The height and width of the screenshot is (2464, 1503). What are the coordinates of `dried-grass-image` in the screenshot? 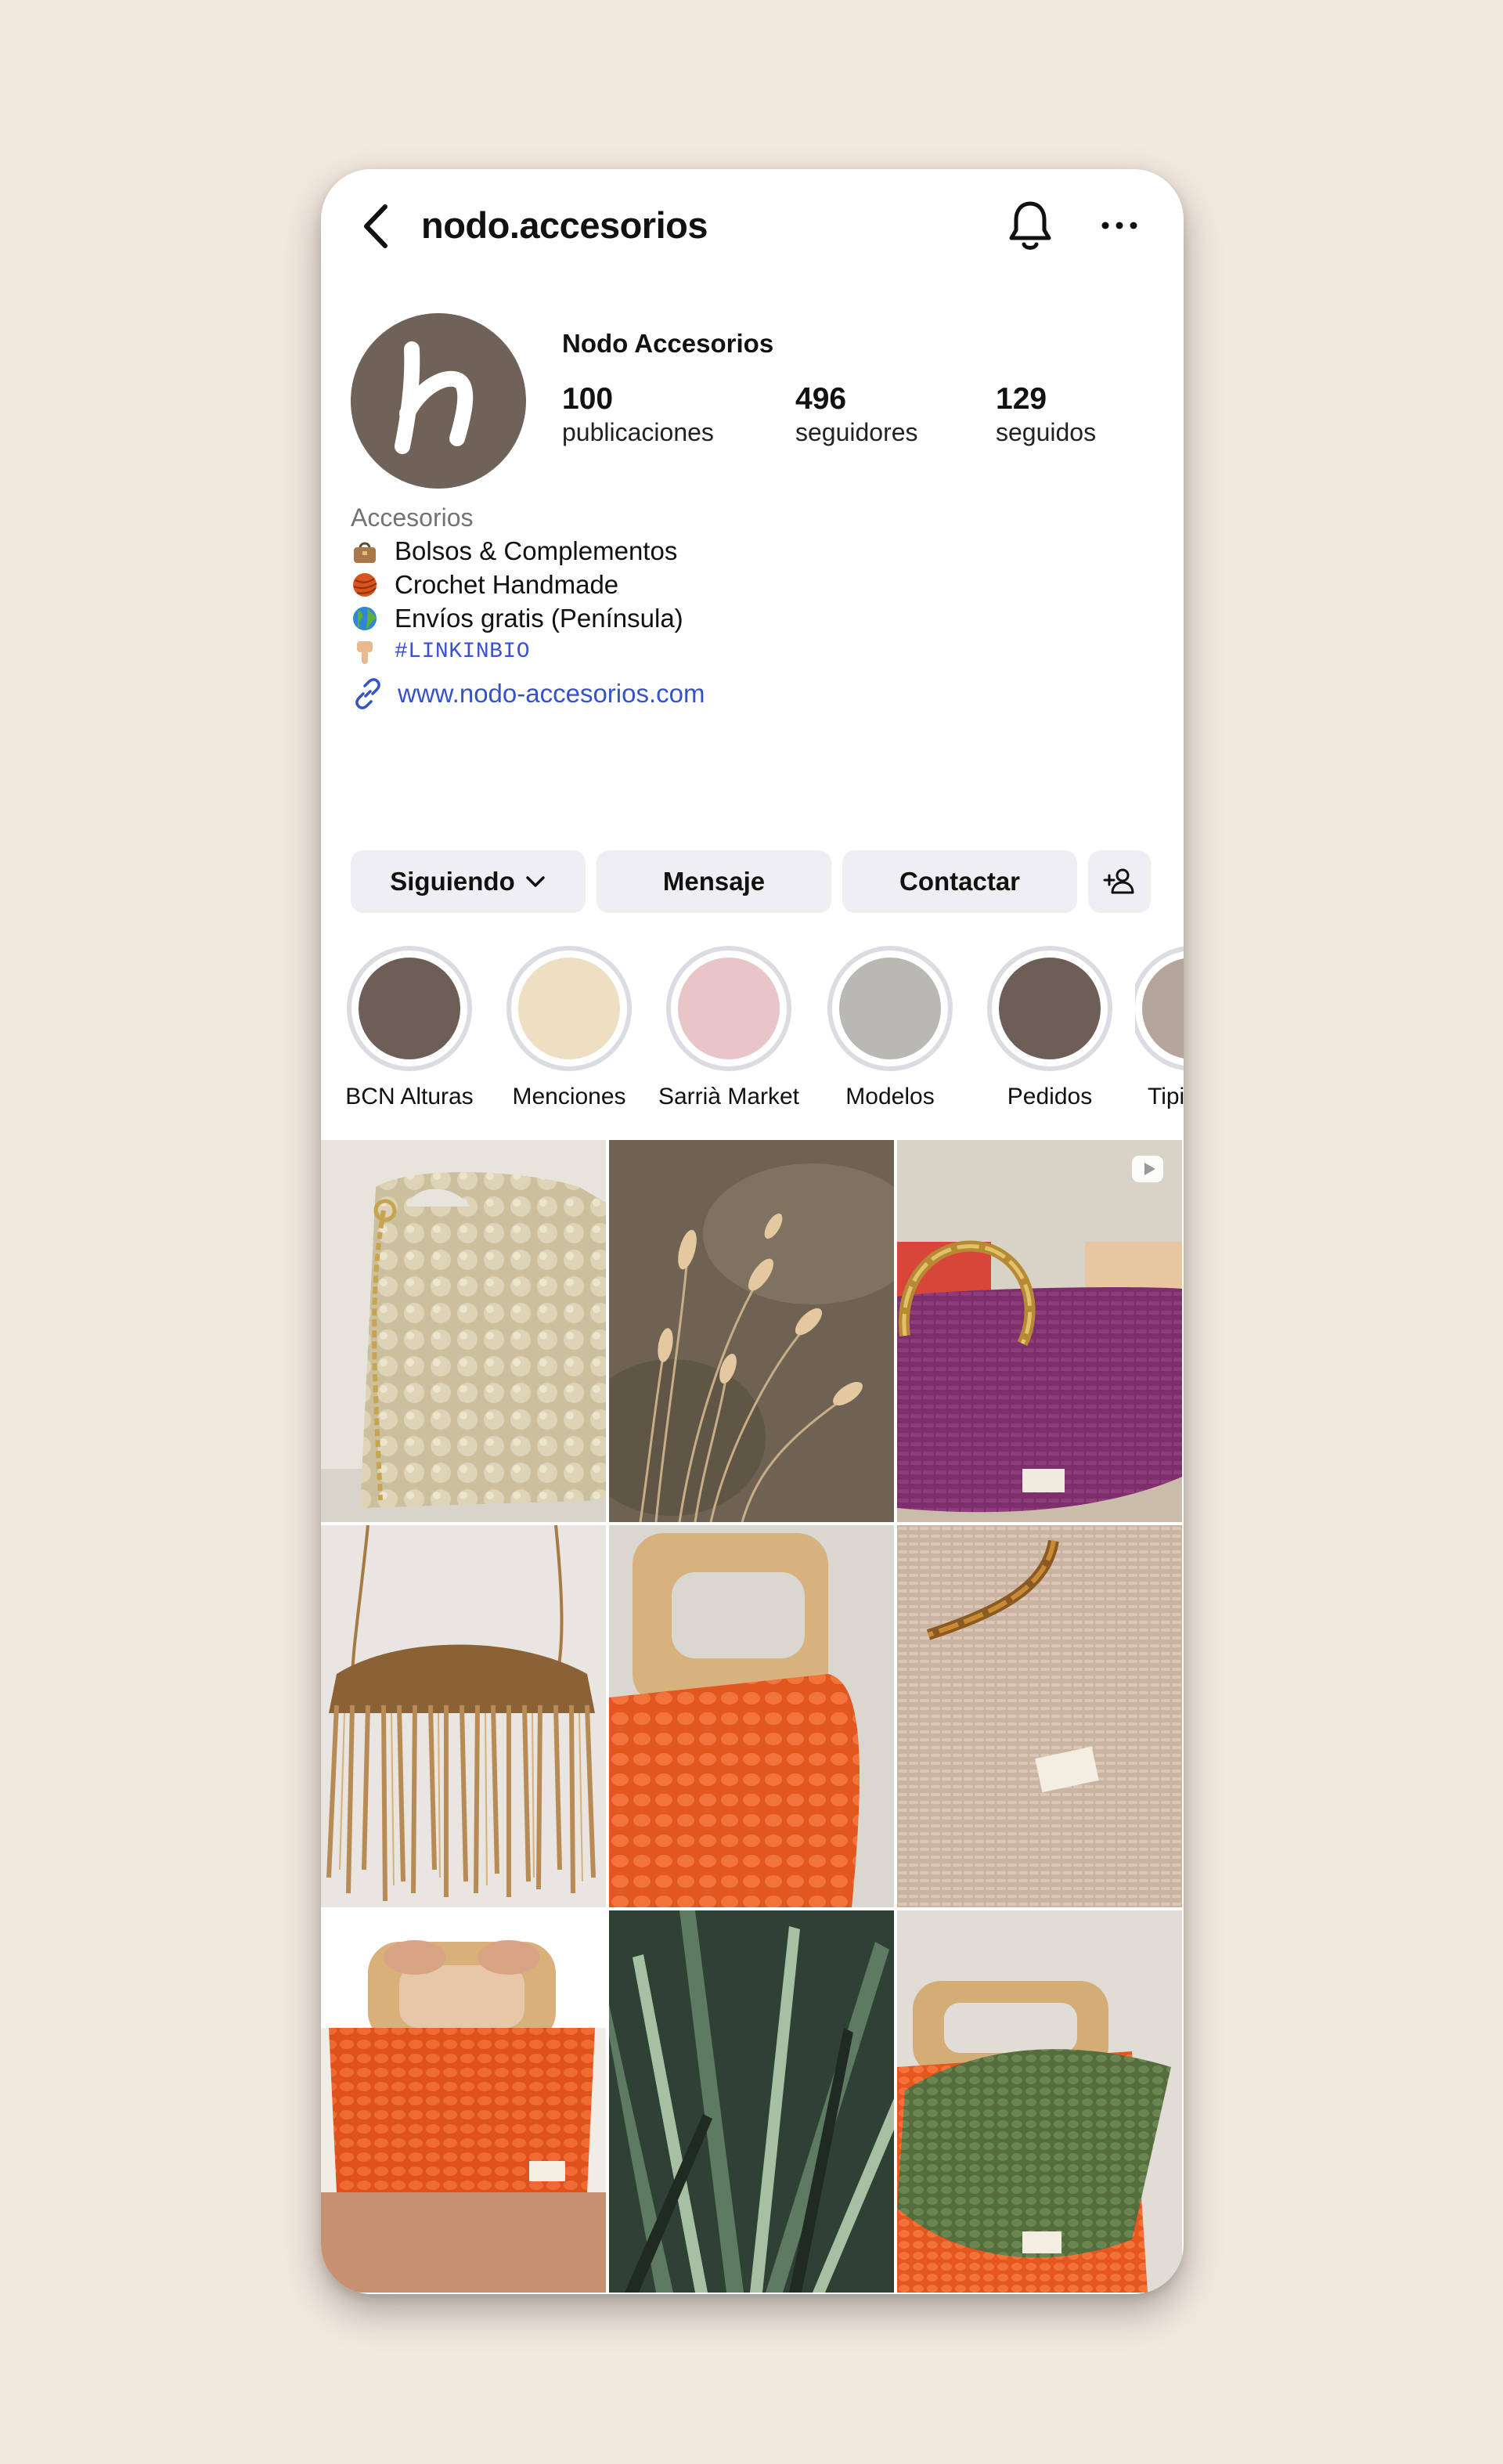 It's located at (751, 1331).